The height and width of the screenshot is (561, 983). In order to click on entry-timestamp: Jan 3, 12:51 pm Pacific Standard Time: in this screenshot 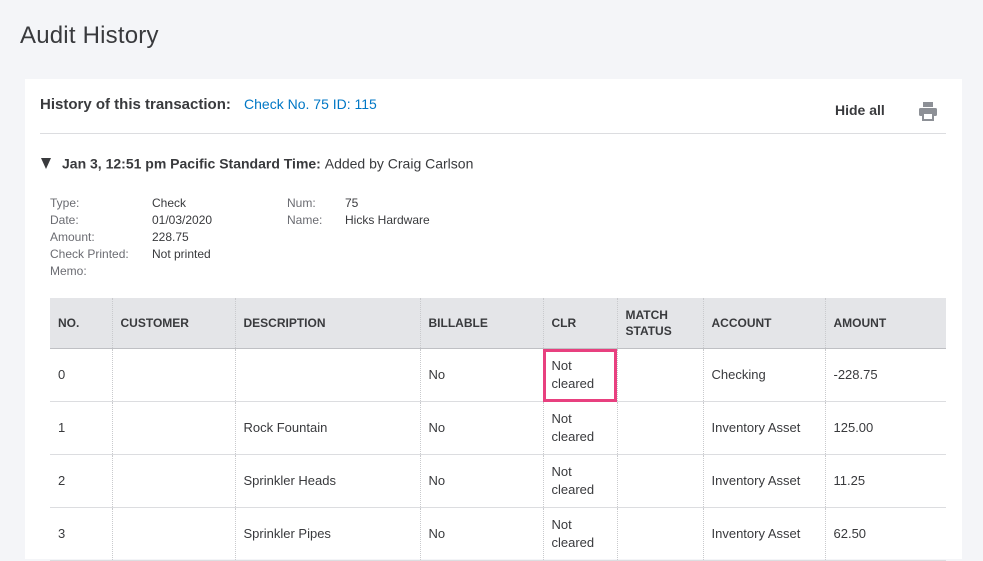, I will do `click(191, 163)`.